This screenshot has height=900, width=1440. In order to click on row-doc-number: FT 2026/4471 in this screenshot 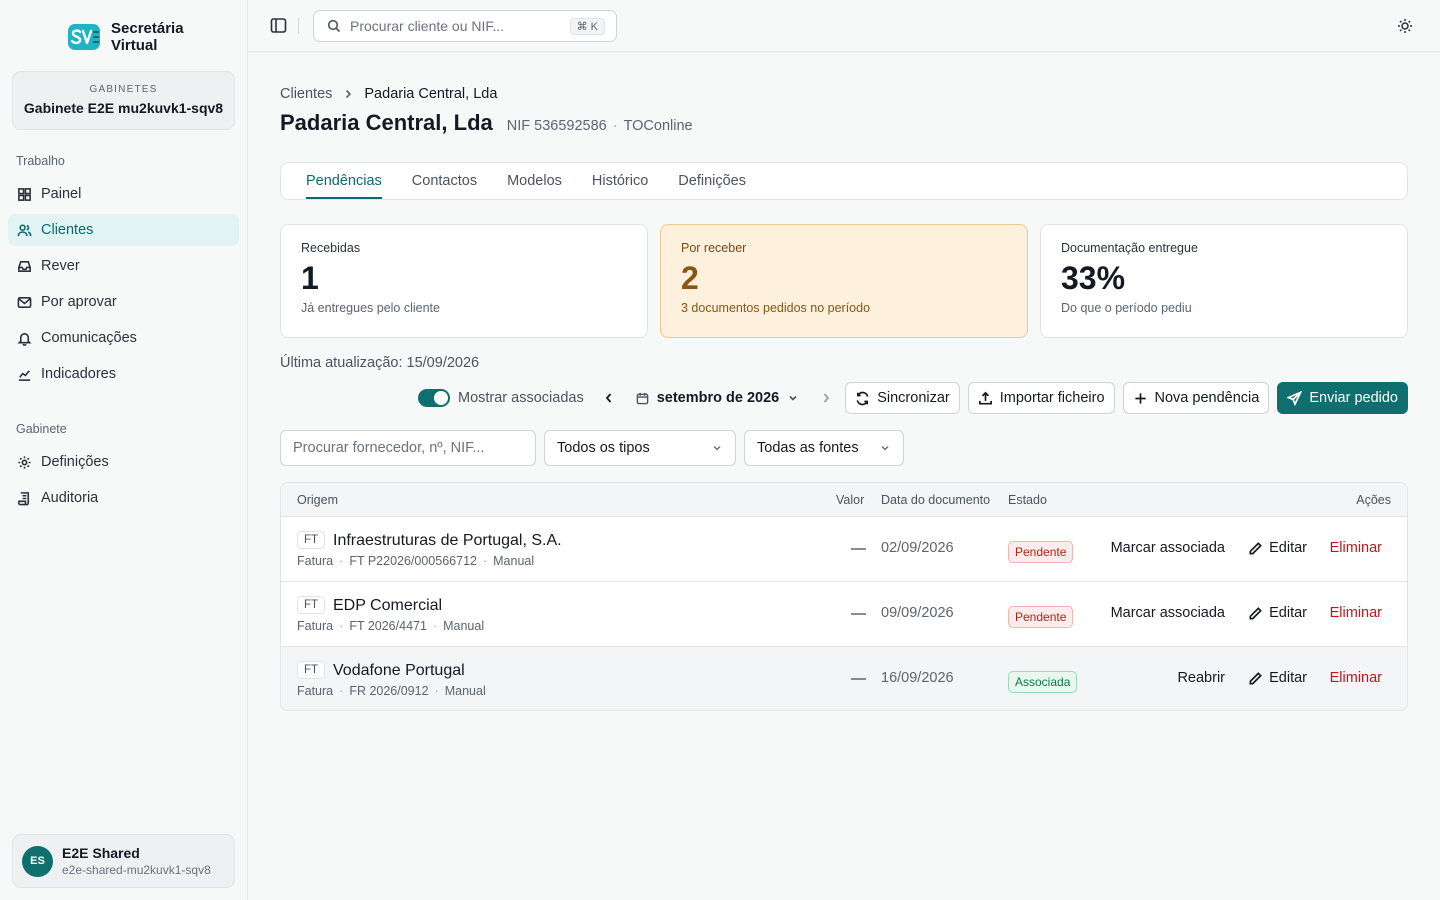, I will do `click(388, 626)`.